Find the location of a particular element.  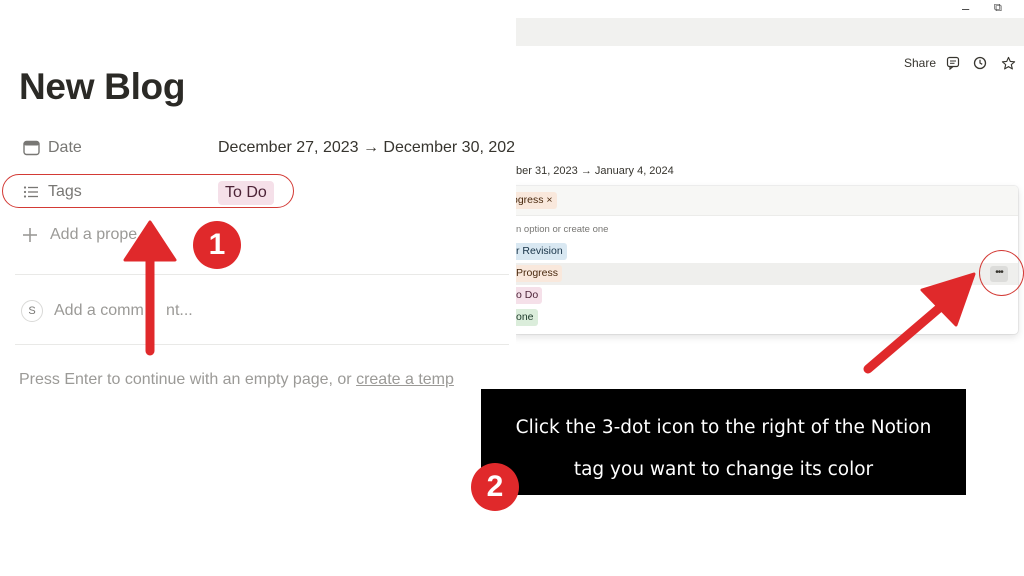

tag-option: r Revision is located at coordinates (539, 251).